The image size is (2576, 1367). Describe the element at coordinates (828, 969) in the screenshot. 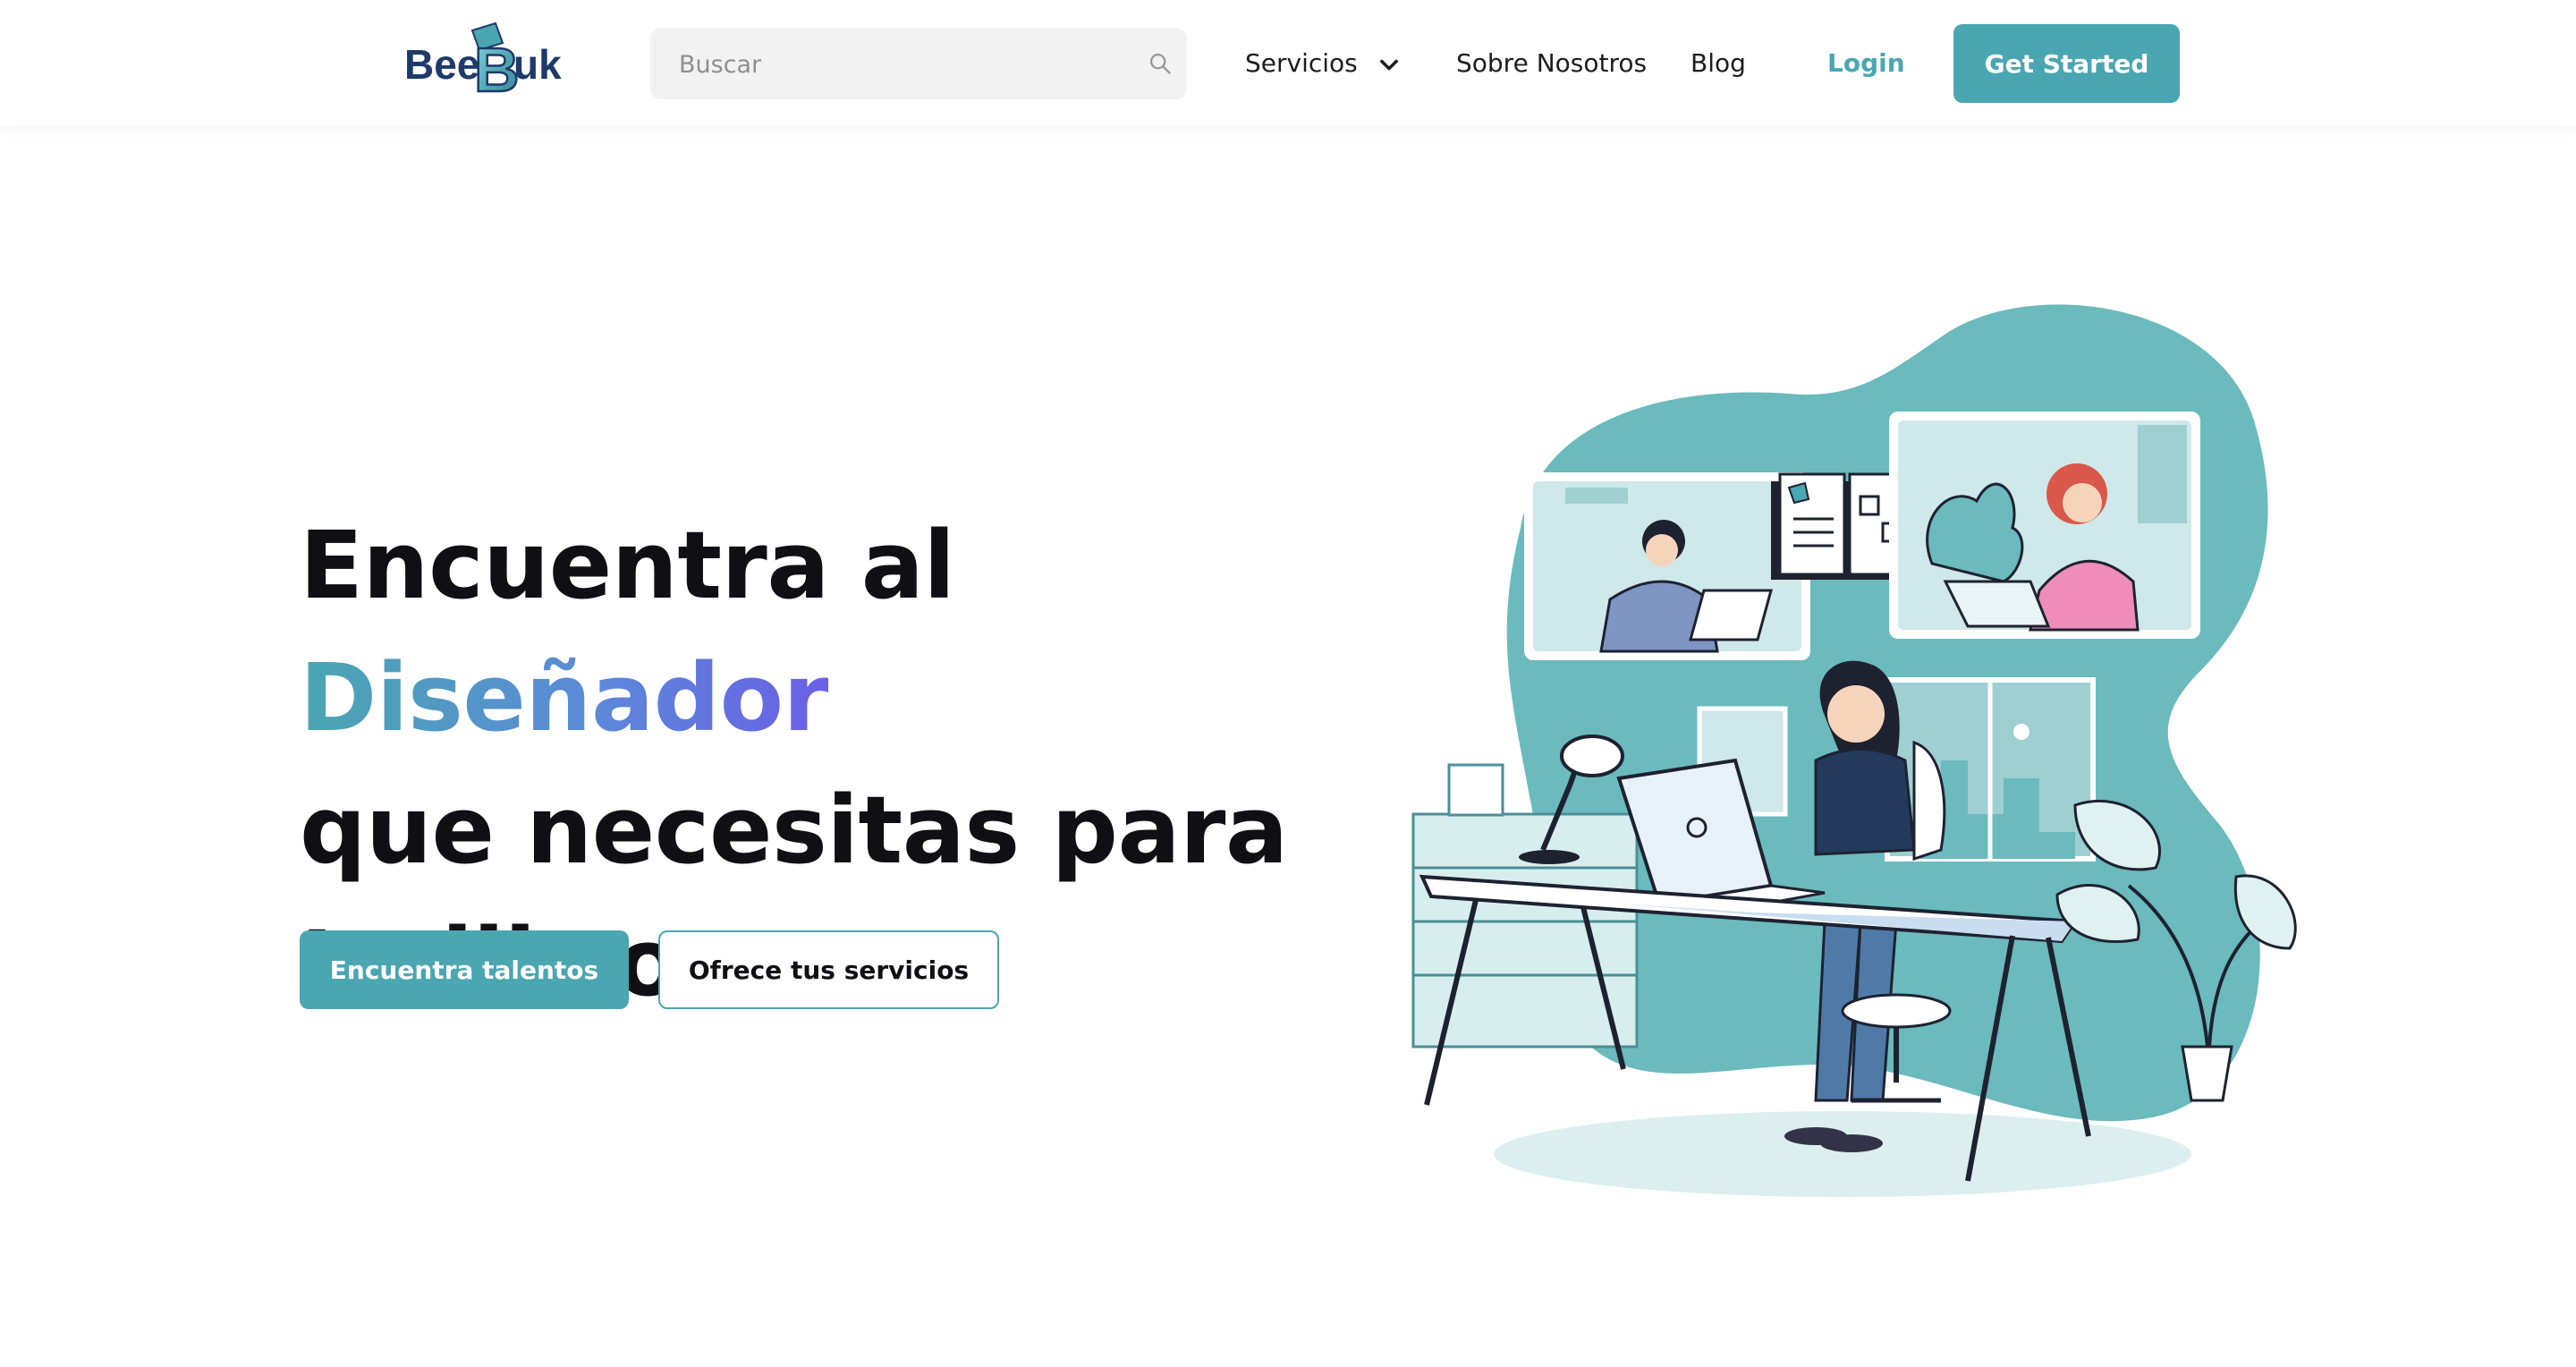

I see `offer-services-button: Ofrece tus servicios` at that location.